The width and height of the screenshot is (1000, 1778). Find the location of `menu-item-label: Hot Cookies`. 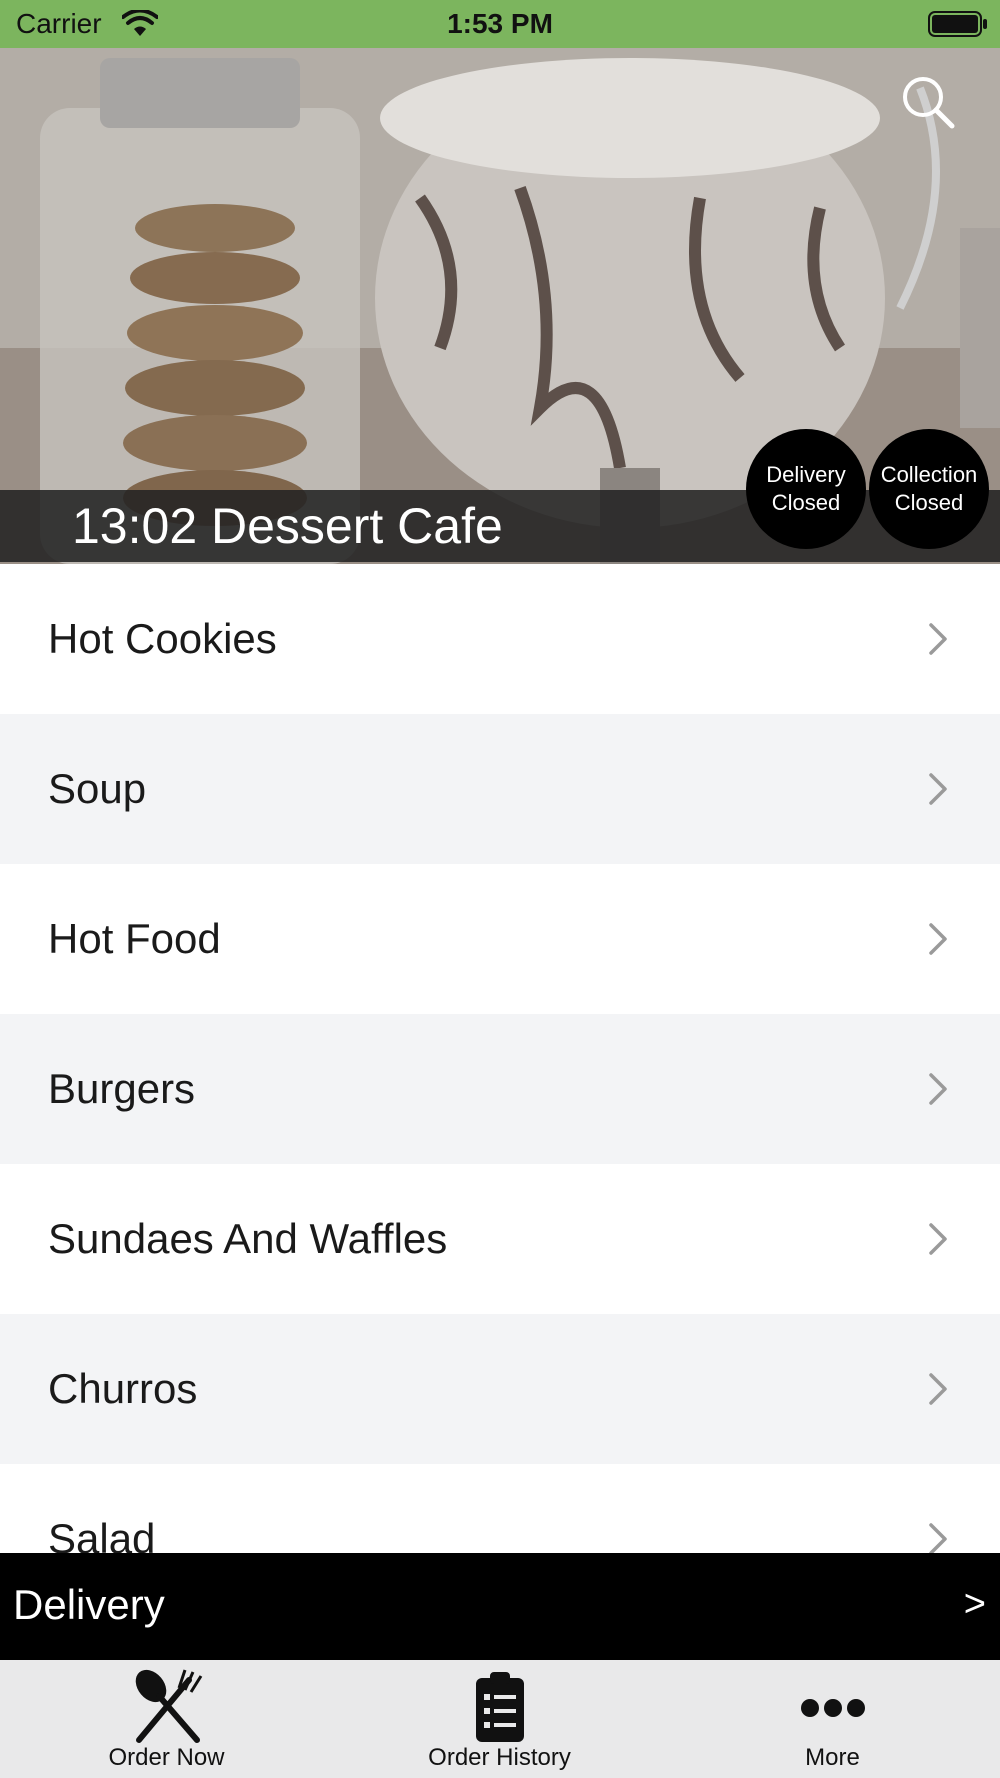

menu-item-label: Hot Cookies is located at coordinates (162, 638).